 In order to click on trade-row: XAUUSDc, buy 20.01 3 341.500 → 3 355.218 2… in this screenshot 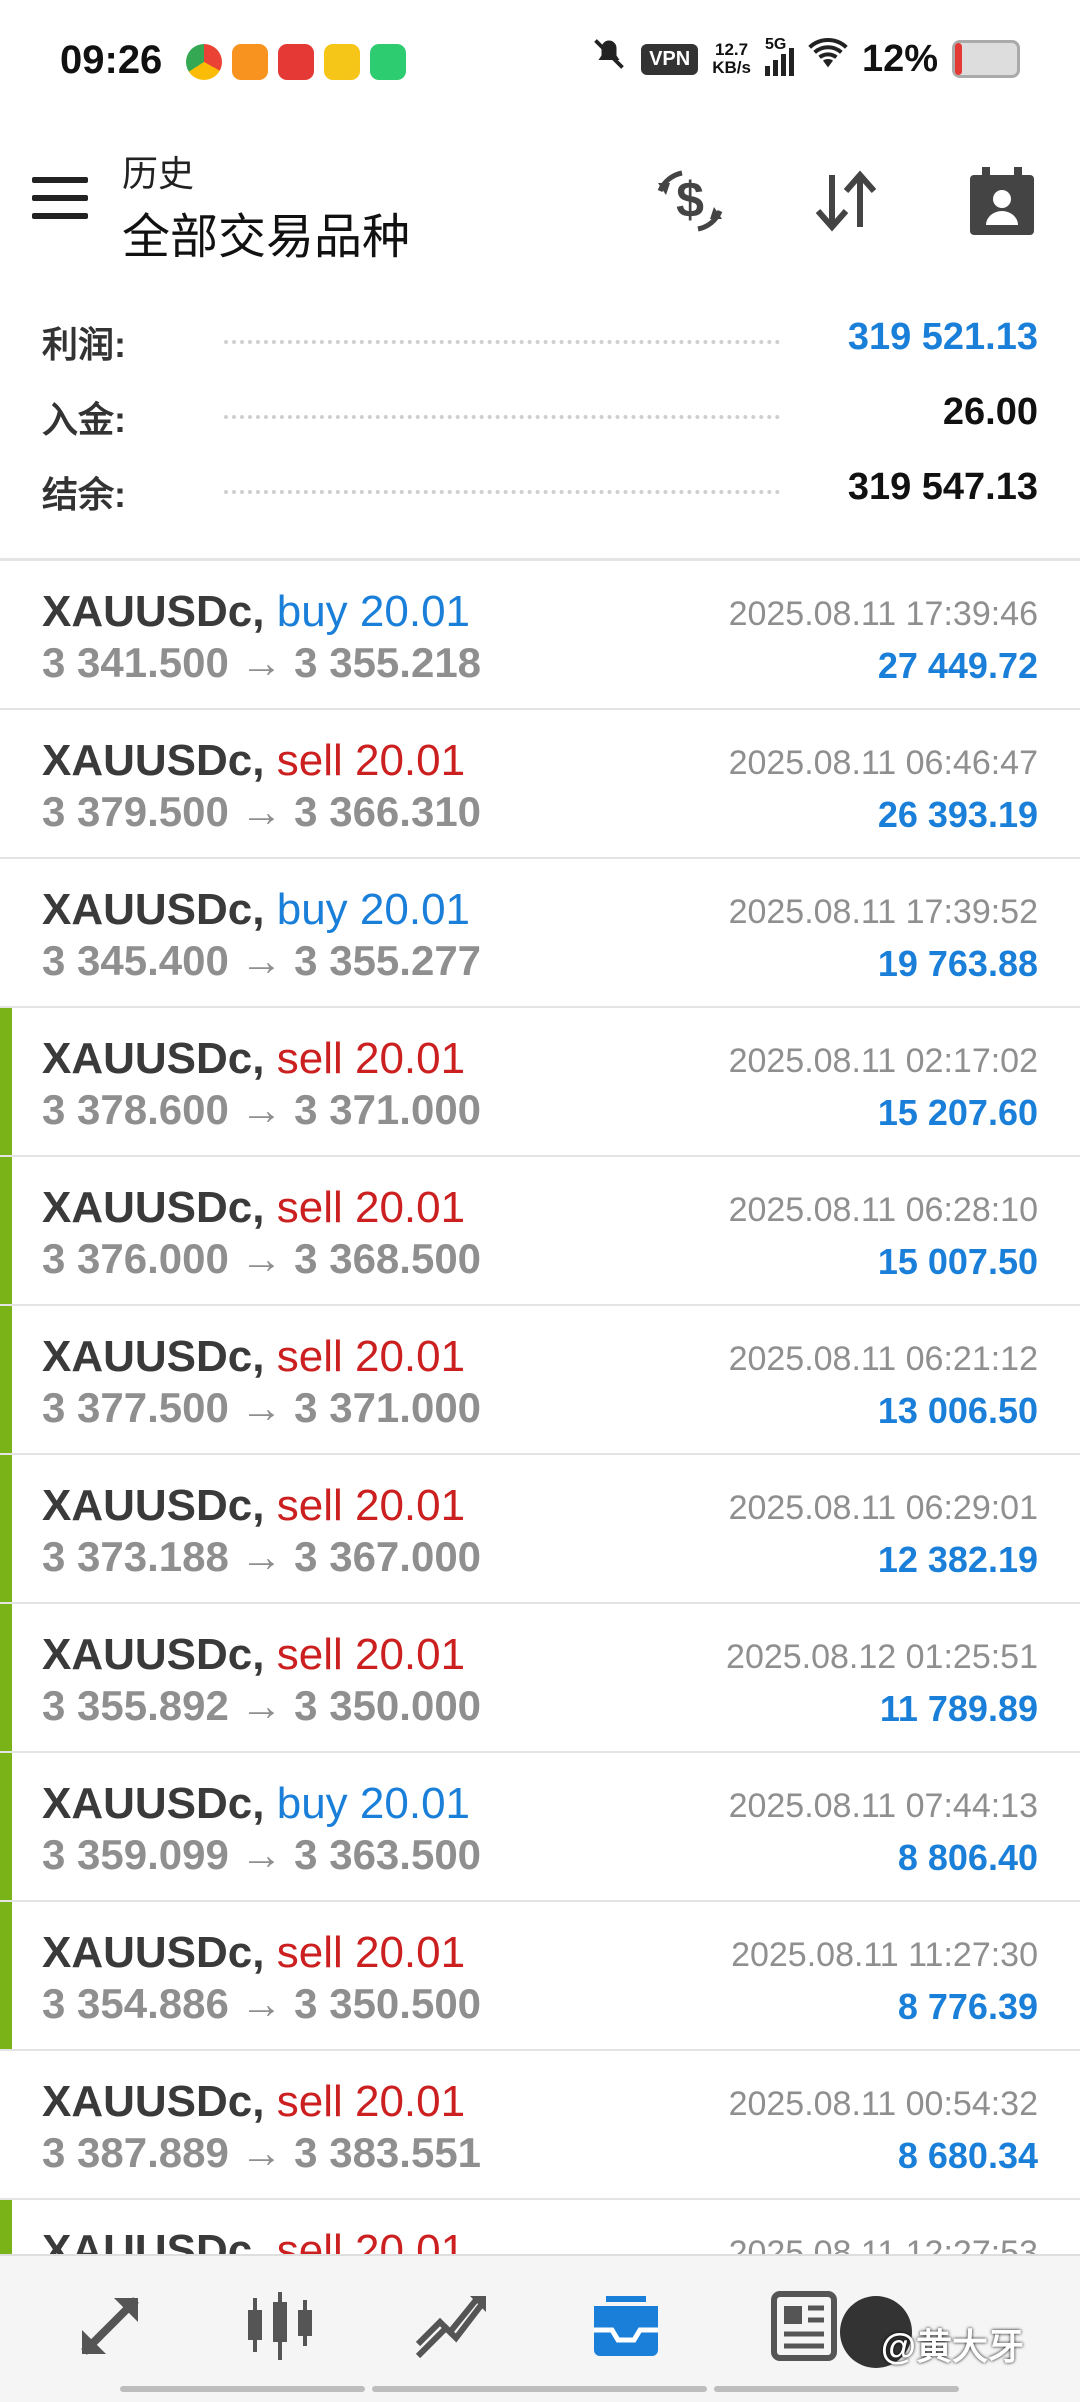, I will do `click(540, 635)`.